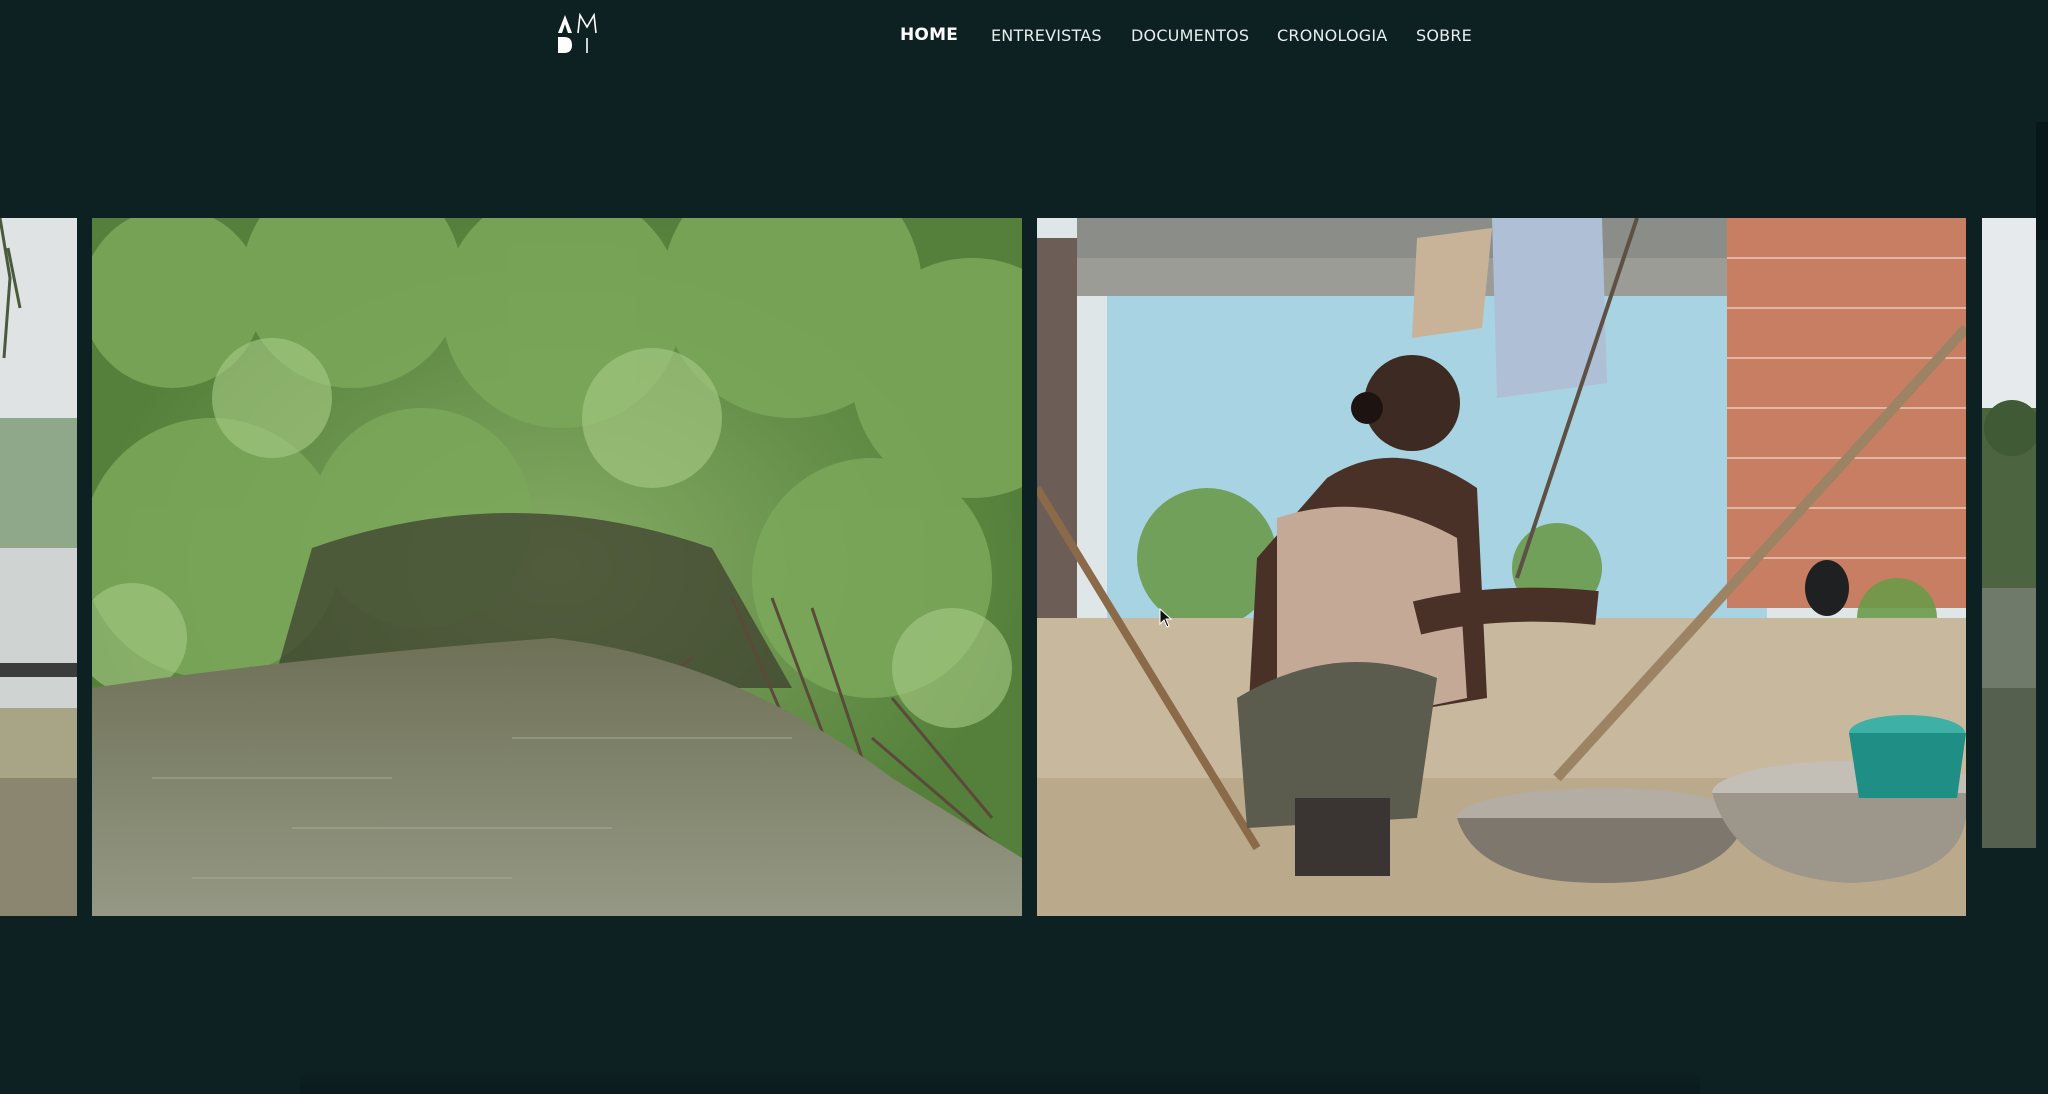 The image size is (2048, 1094). I want to click on river-trees-photo, so click(2009, 533).